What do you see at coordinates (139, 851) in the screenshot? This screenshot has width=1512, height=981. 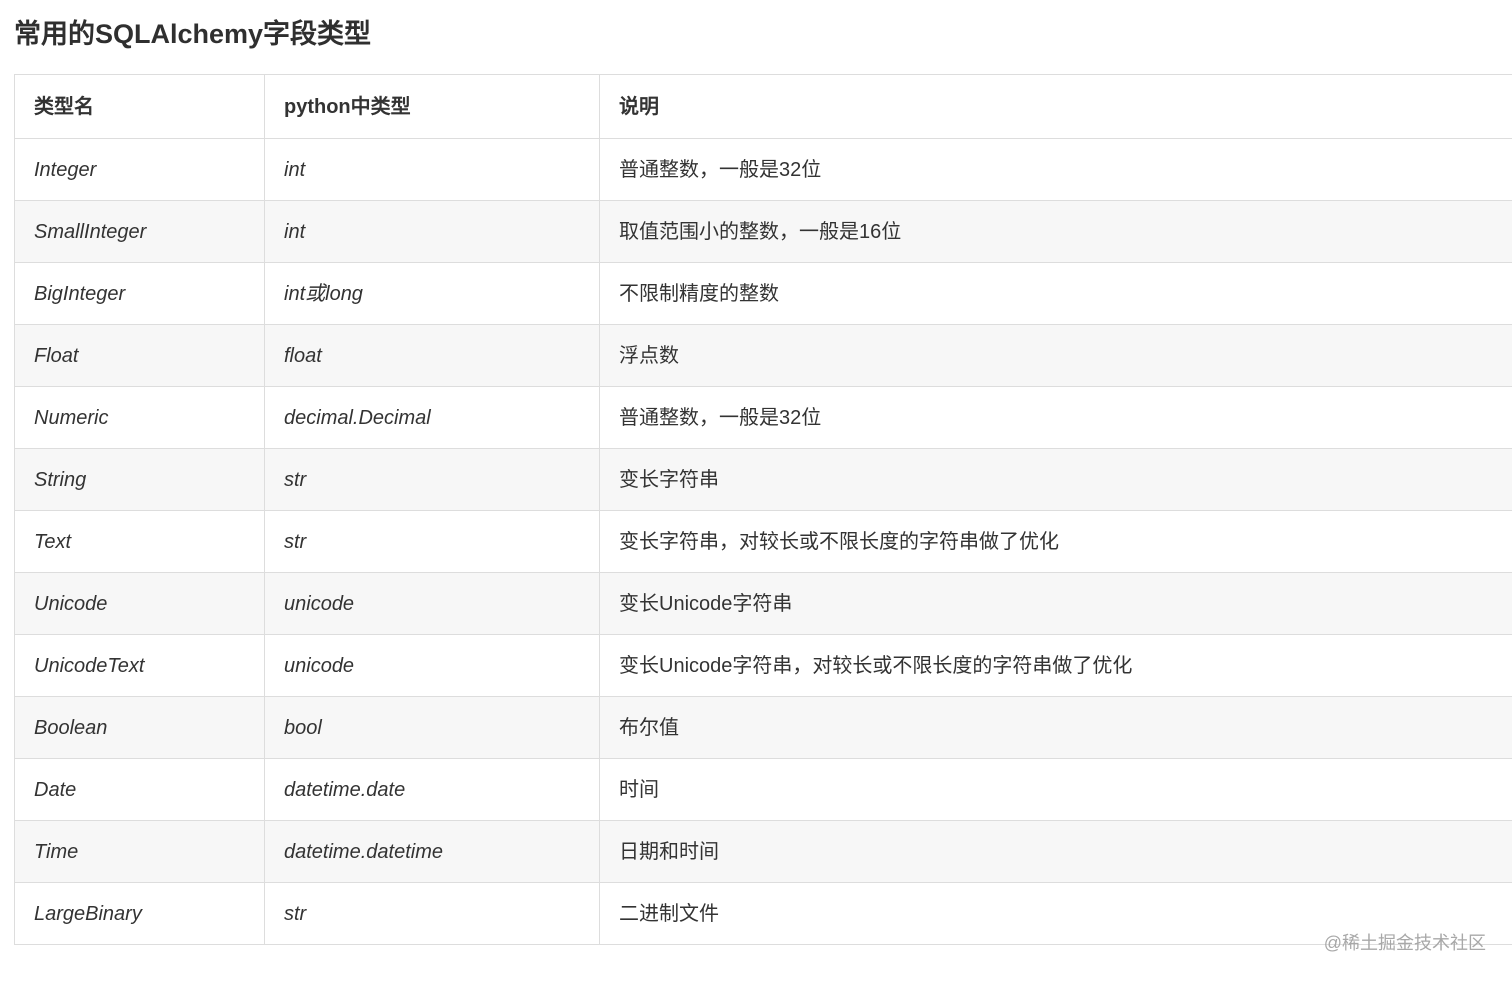 I see `cell-type-name: Time` at bounding box center [139, 851].